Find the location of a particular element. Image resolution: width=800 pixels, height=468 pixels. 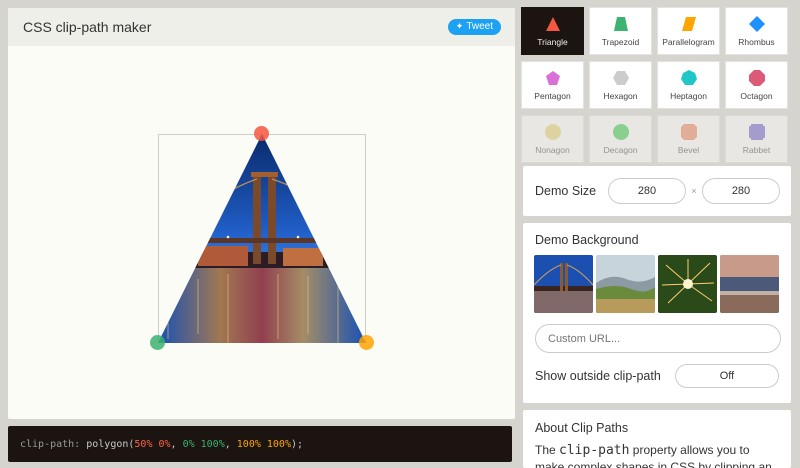

octagon-icon is located at coordinates (756, 78).